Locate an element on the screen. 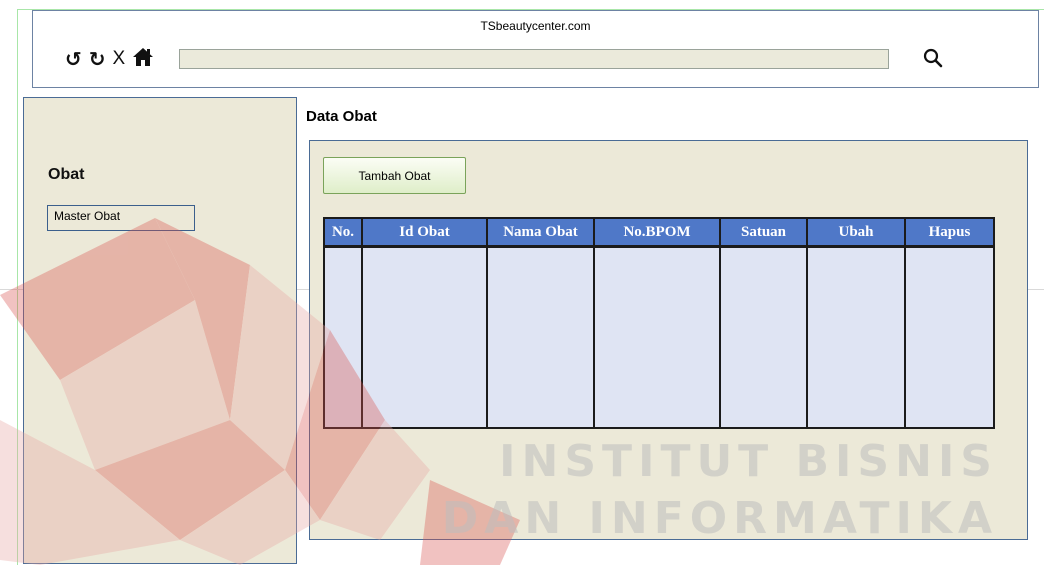 The image size is (1044, 565). column-header-ubah: Ubah is located at coordinates (856, 233).